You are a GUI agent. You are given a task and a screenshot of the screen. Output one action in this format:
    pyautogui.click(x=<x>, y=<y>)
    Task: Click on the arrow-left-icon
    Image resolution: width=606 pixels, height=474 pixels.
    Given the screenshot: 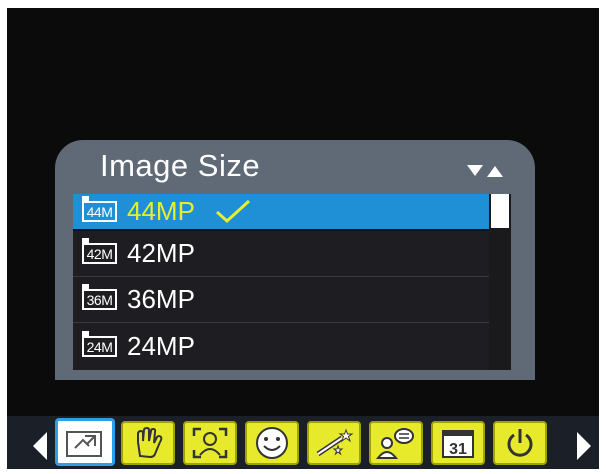 What is the action you would take?
    pyautogui.click(x=40, y=446)
    